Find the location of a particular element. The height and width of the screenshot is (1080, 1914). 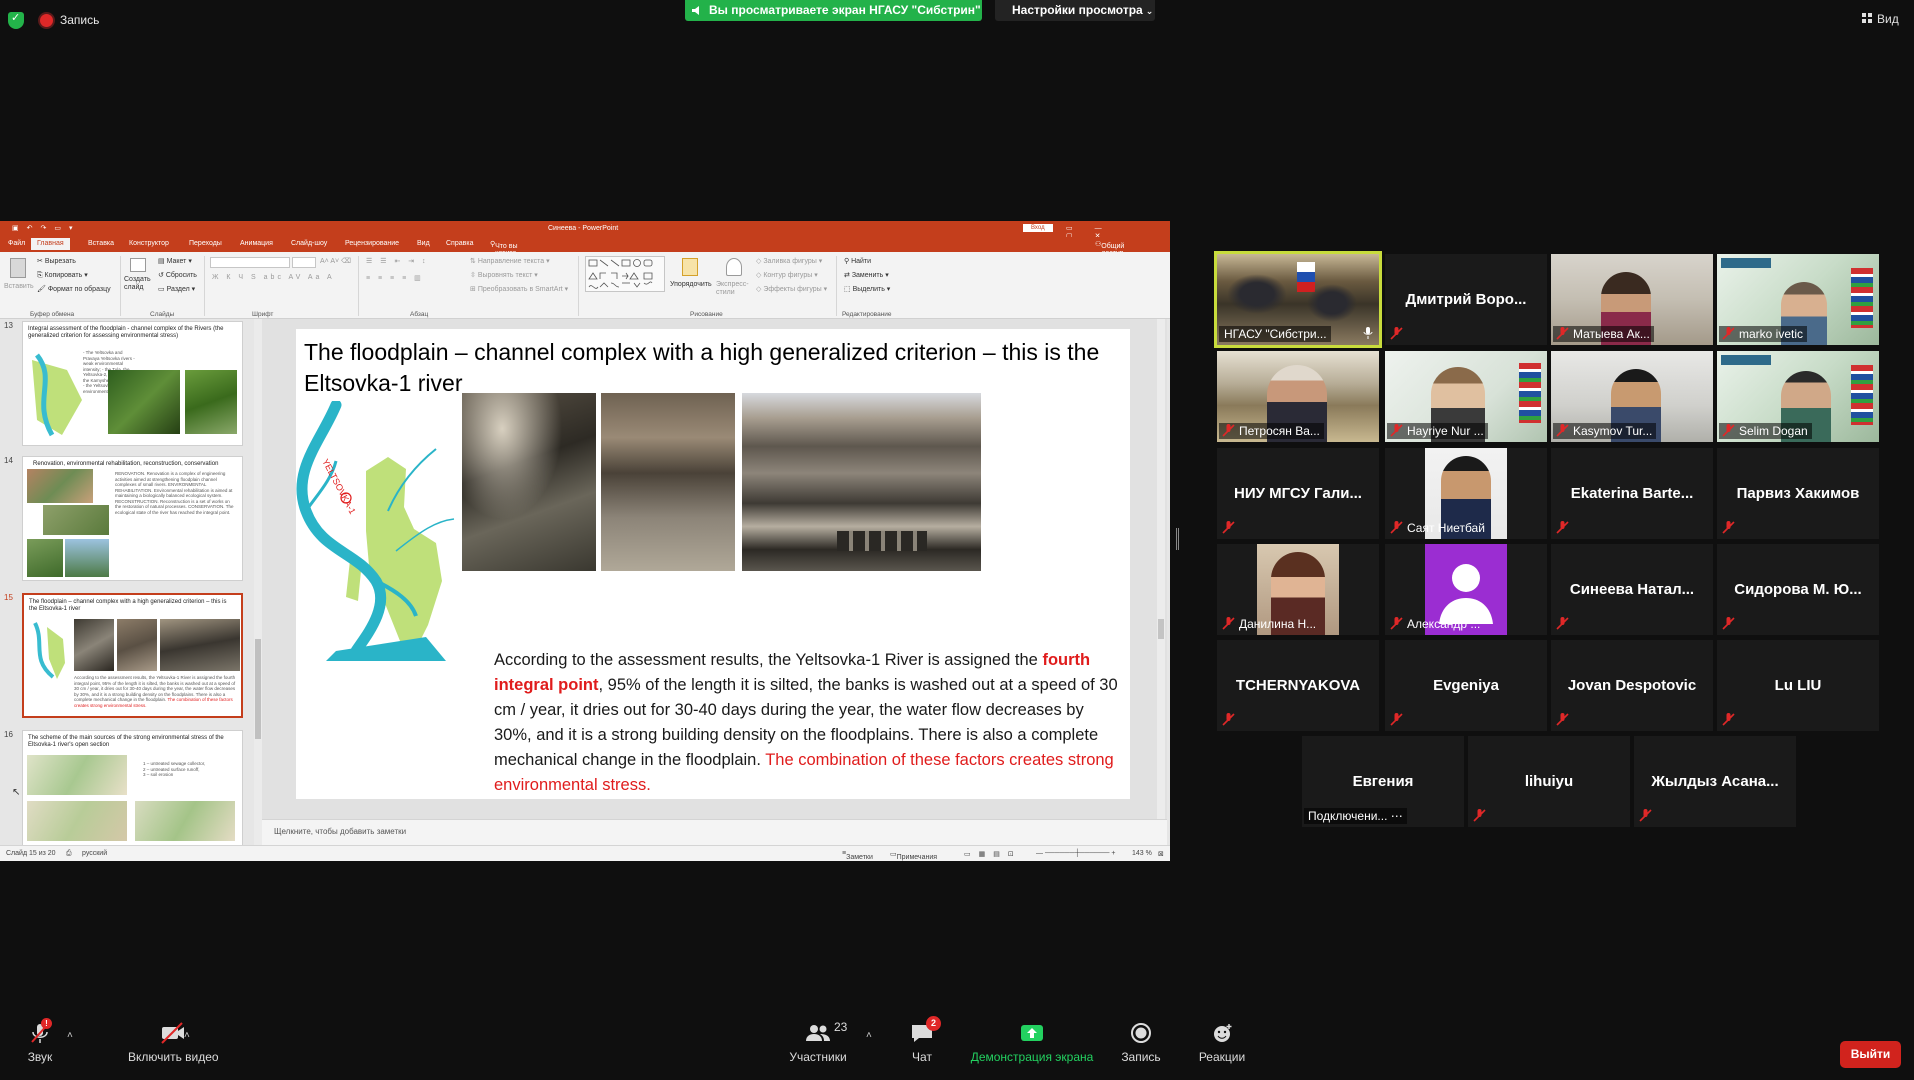

arrange-icon is located at coordinates (690, 267).